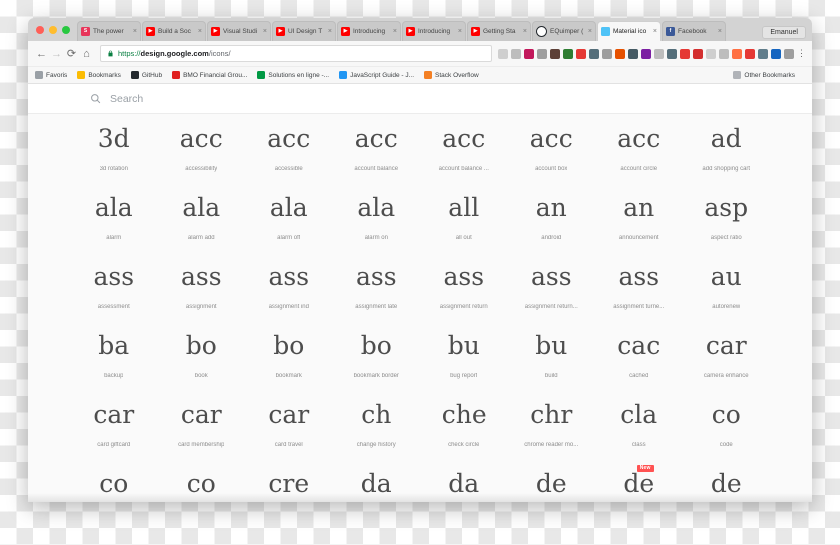 The image size is (840, 545). What do you see at coordinates (289, 424) in the screenshot?
I see `icon-grid-item: car card travel` at bounding box center [289, 424].